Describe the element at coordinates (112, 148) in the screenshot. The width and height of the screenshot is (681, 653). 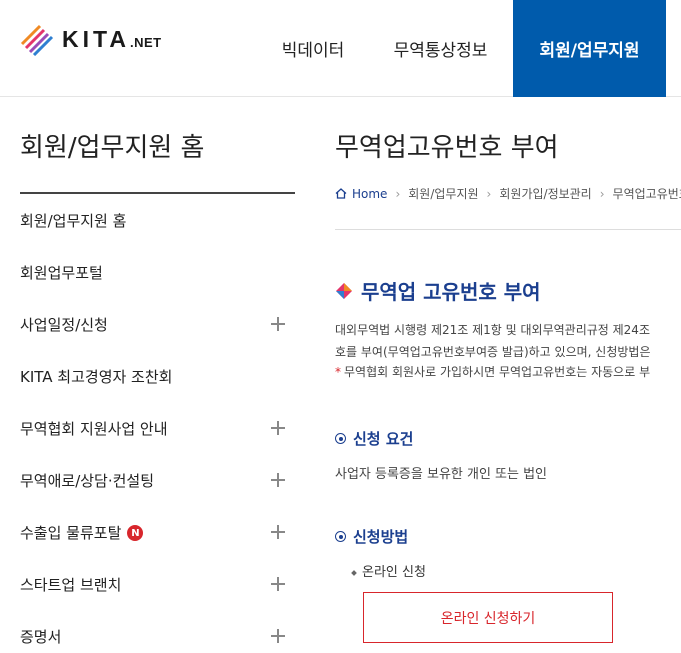
I see `sidebar-title: 회원/업무지원 홈` at that location.